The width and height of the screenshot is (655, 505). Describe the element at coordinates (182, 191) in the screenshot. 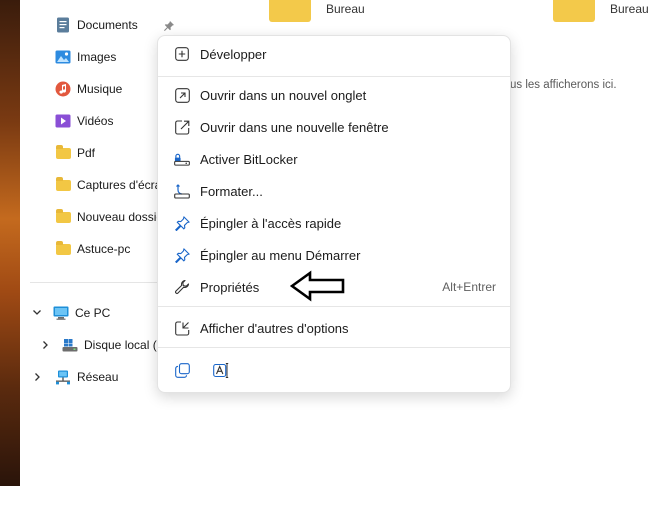

I see `format-icon` at that location.